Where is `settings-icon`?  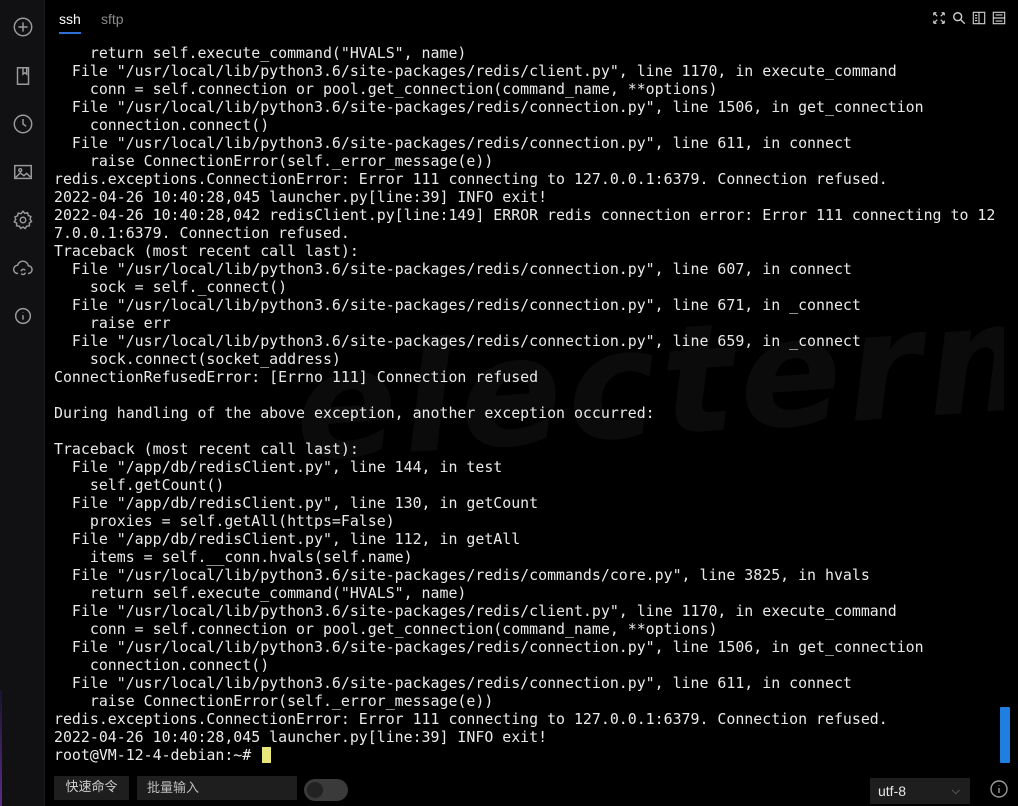 settings-icon is located at coordinates (23, 220).